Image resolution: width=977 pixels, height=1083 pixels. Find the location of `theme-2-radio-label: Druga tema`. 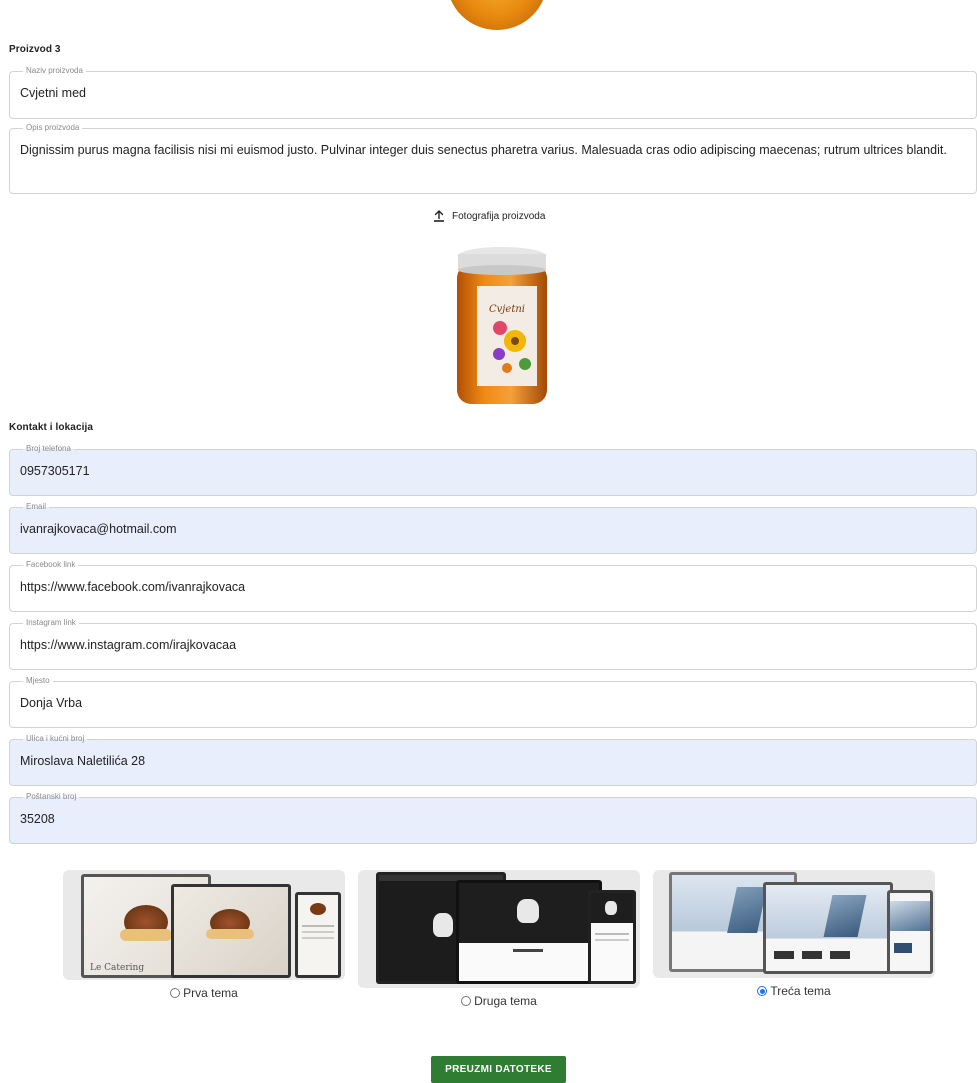

theme-2-radio-label: Druga tema is located at coordinates (499, 1001).